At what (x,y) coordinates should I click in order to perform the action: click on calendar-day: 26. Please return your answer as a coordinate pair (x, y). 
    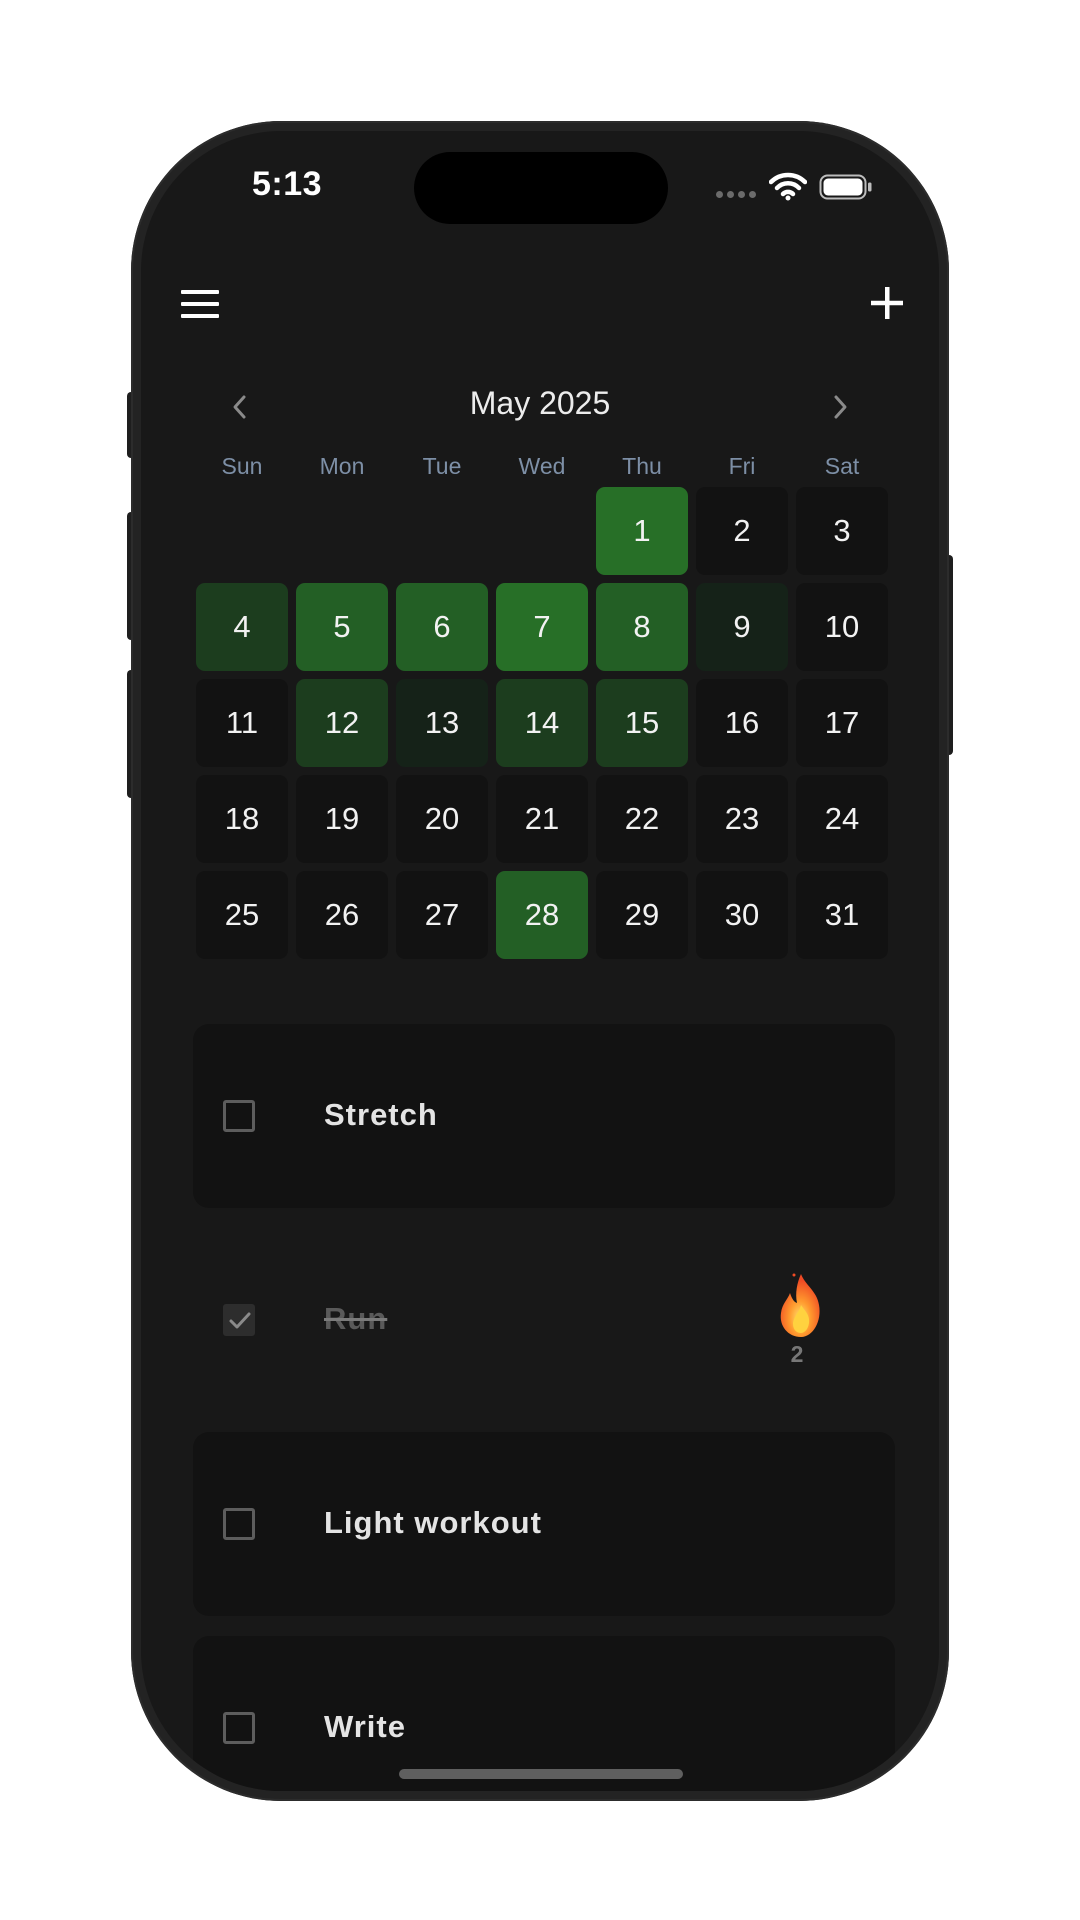
    Looking at the image, I should click on (342, 915).